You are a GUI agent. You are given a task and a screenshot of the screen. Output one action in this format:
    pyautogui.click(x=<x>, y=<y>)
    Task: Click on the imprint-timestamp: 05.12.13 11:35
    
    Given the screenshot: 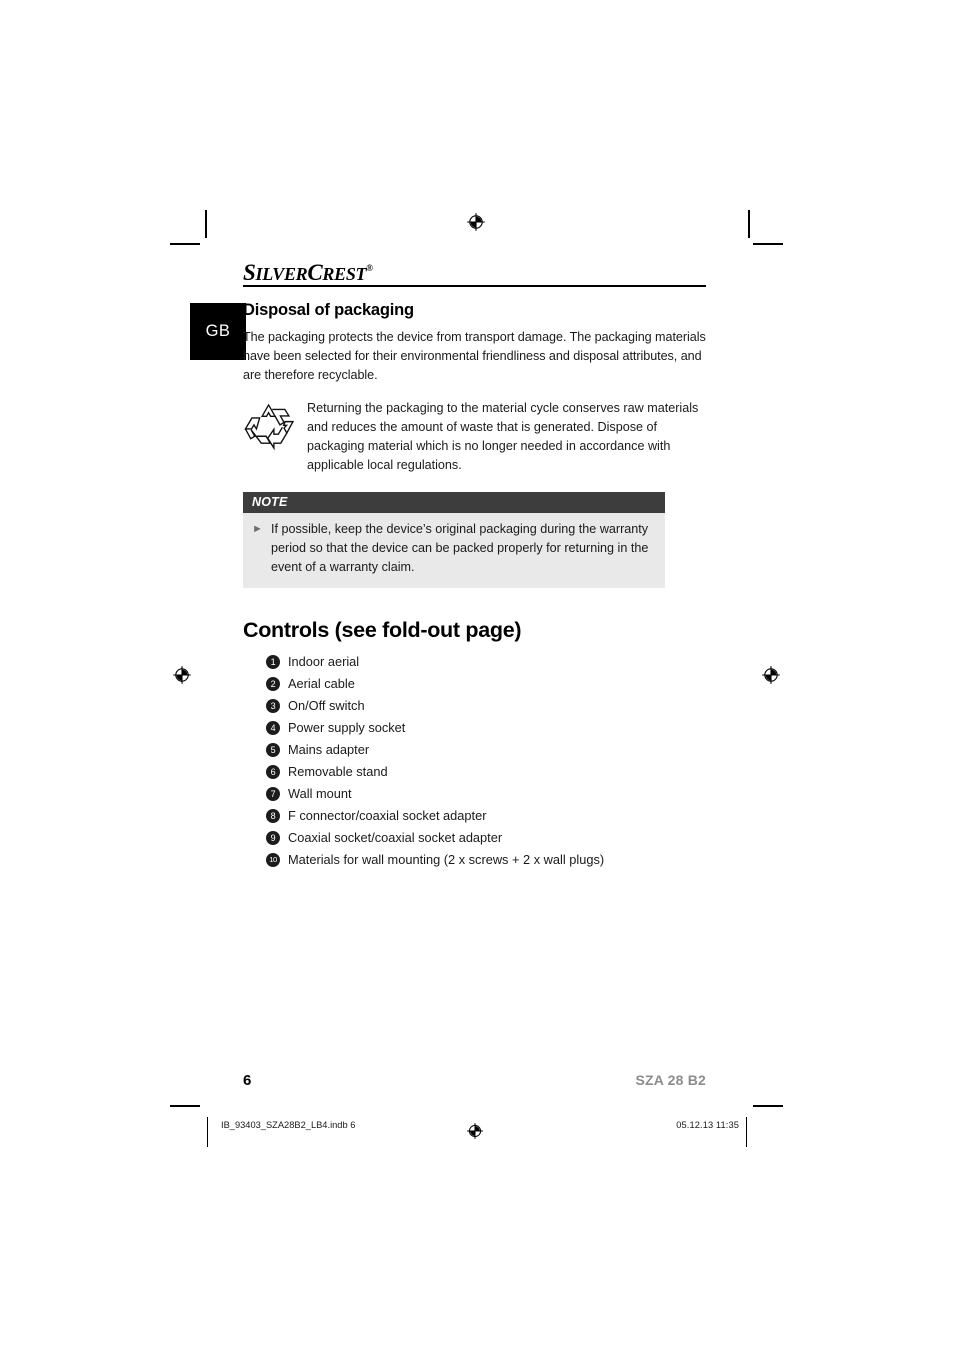 What is the action you would take?
    pyautogui.click(x=707, y=1125)
    